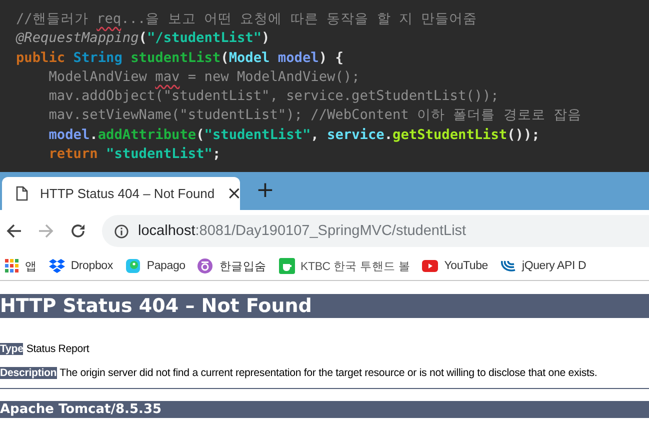 This screenshot has width=649, height=426. What do you see at coordinates (247, 19) in the screenshot?
I see `code-line: //핸들러가 req...을 보고 어떤 요청에 따른 동작을 할 지 만들어줌` at bounding box center [247, 19].